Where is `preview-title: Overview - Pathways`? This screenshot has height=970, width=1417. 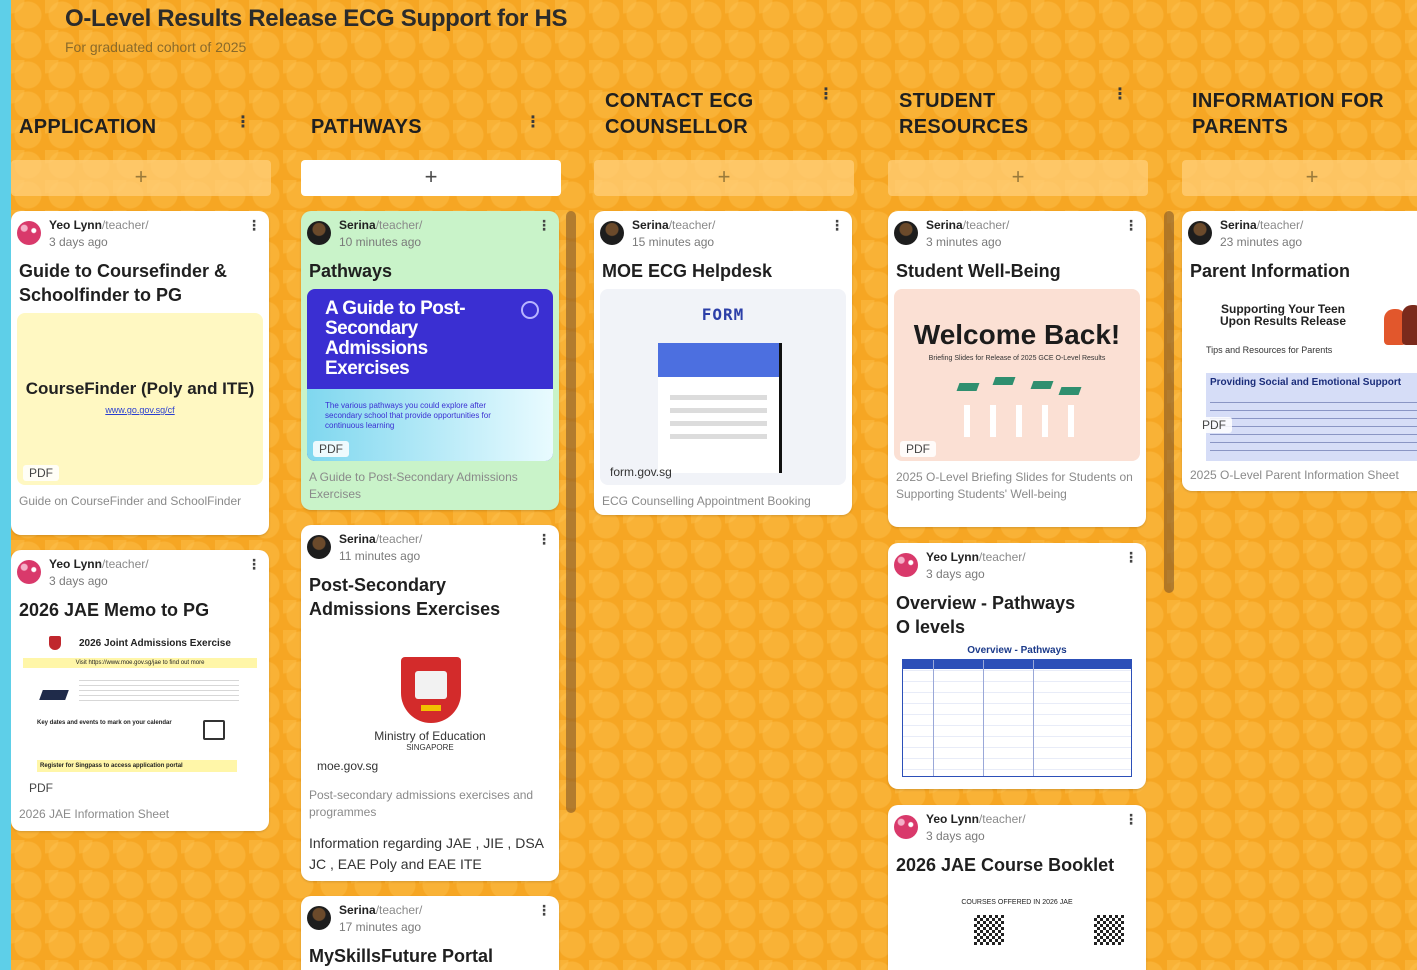
preview-title: Overview - Pathways is located at coordinates (1017, 650).